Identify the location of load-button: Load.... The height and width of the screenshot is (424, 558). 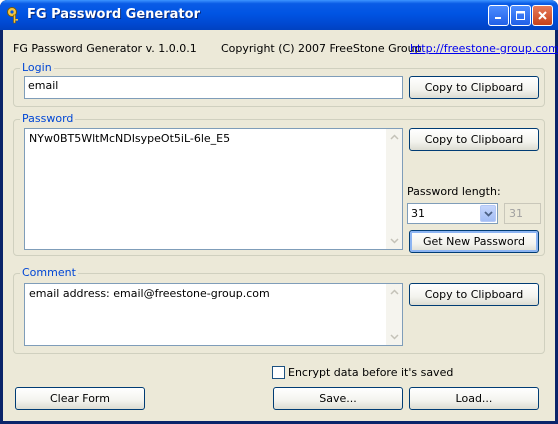
(474, 398).